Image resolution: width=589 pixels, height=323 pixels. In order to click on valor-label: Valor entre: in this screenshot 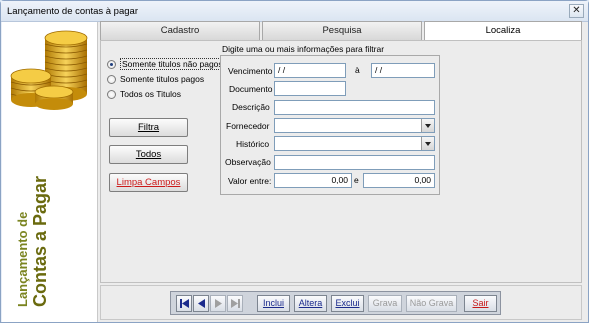, I will do `click(250, 181)`.